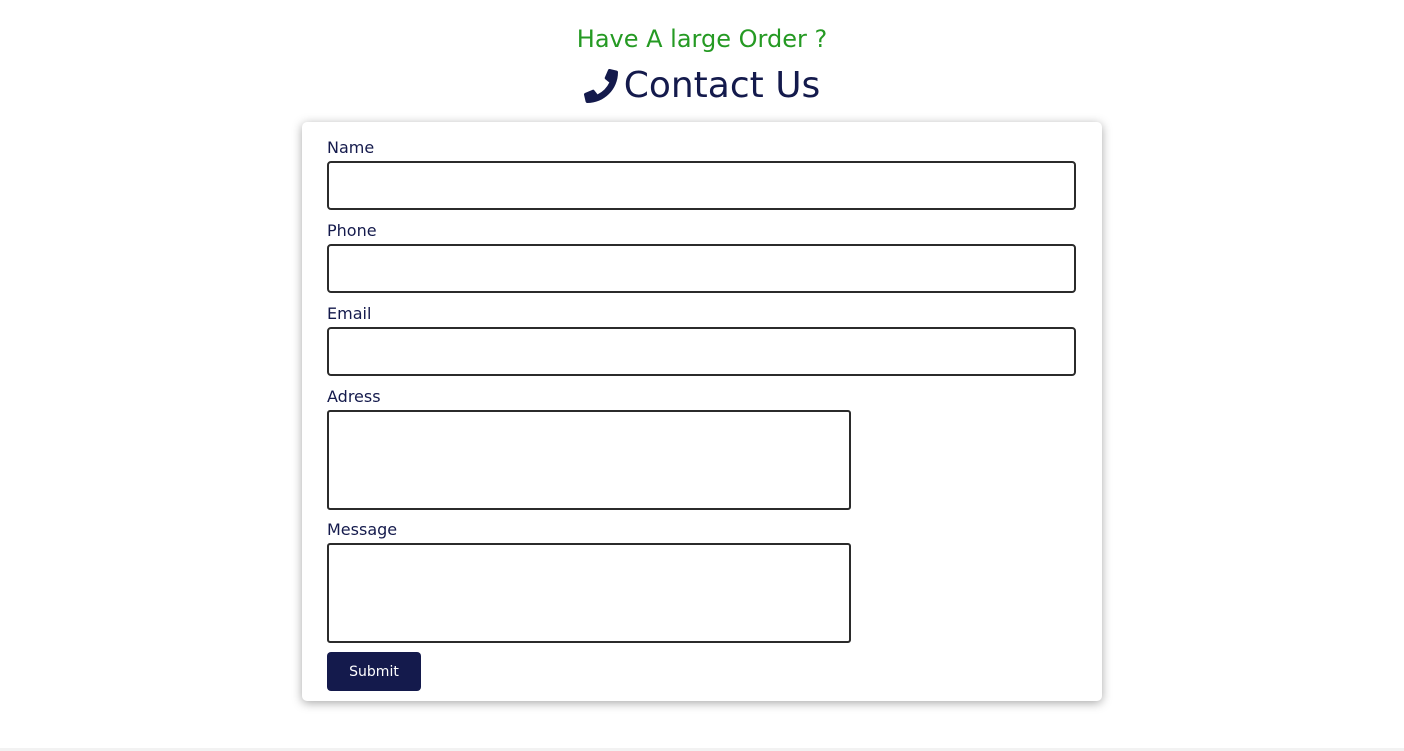  Describe the element at coordinates (702, 39) in the screenshot. I see `large-order-subheading: Have A large Order ?` at that location.